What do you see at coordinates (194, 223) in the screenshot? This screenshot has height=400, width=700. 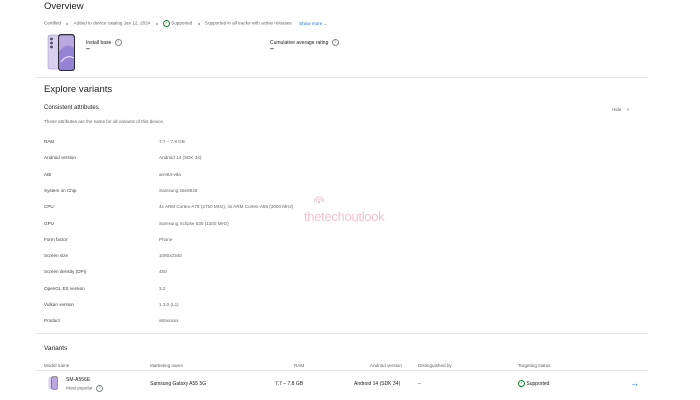 I see `attribute-value: Samsung Xclipse 530 (1300 MHz)` at bounding box center [194, 223].